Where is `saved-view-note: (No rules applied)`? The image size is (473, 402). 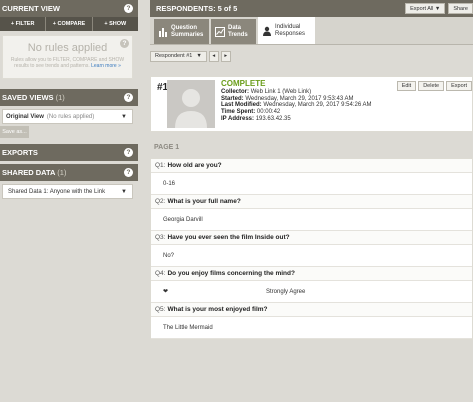 saved-view-note: (No rules applied) is located at coordinates (70, 116).